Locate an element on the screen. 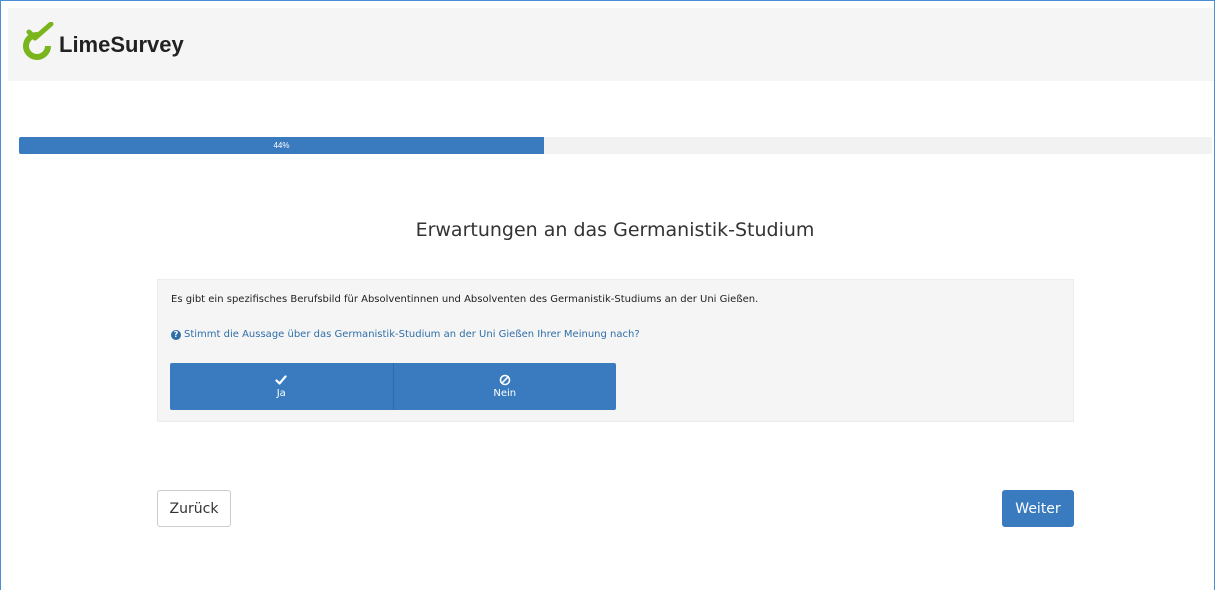 The image size is (1215, 590). answer-yes-button: Ja is located at coordinates (281, 386).